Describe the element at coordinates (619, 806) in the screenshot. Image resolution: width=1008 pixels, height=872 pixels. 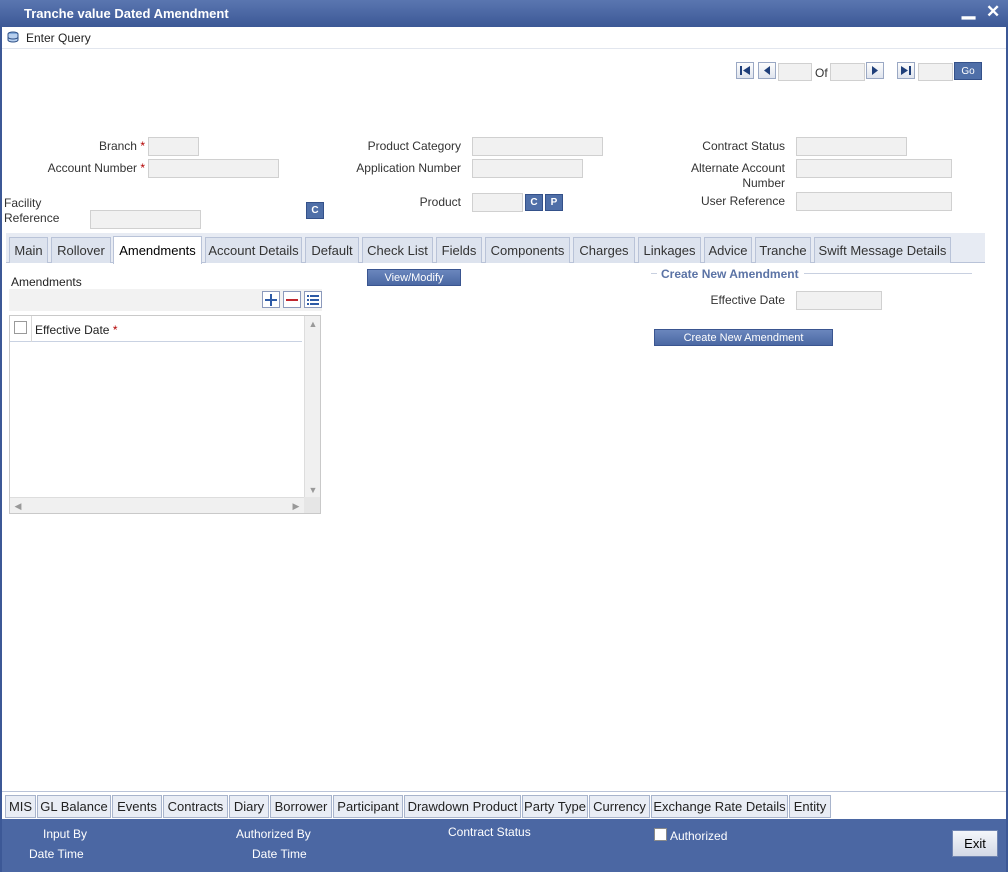
I see `btab-currency: Currency` at that location.